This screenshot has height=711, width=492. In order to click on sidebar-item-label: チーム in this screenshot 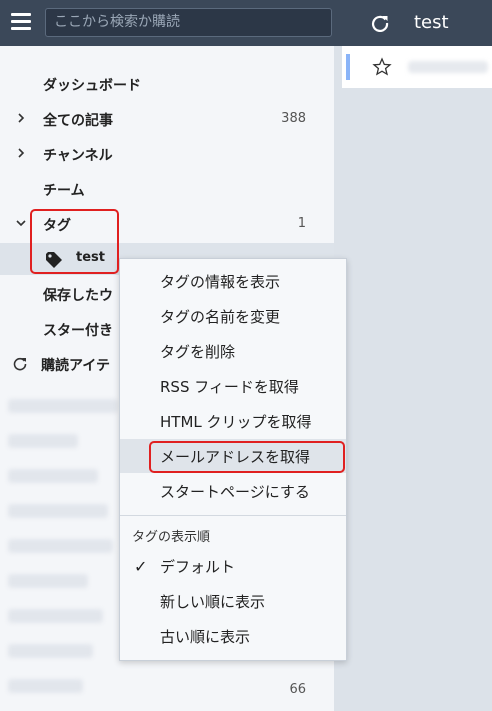, I will do `click(64, 191)`.